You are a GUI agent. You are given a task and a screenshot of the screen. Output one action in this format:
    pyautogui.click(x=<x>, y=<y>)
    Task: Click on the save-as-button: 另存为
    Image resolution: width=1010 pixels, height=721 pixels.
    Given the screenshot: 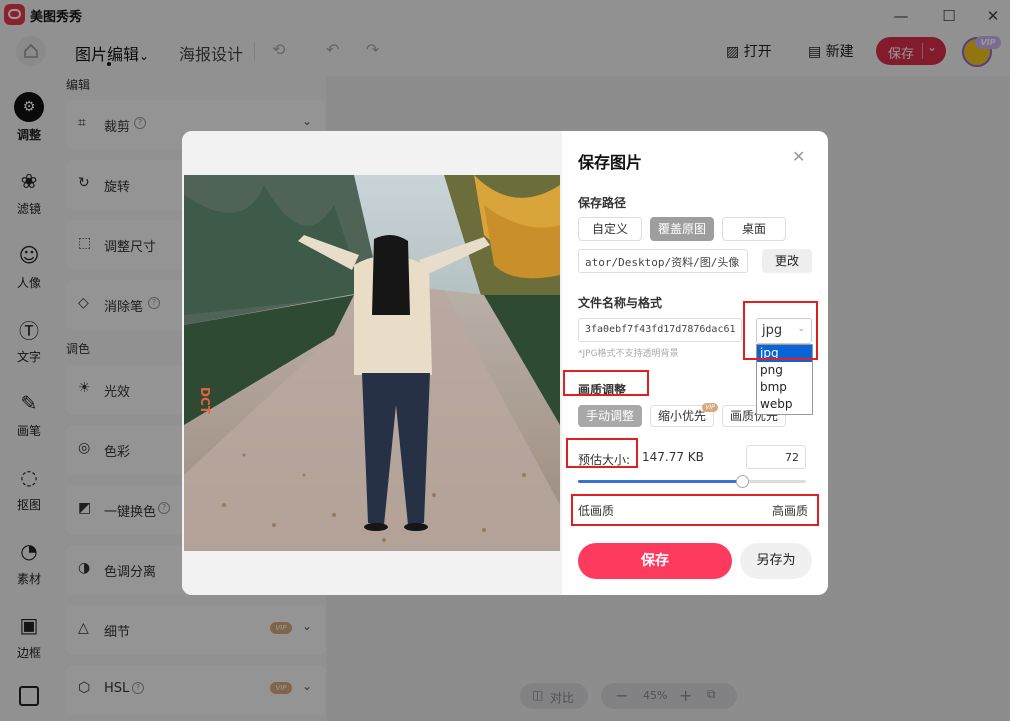 What is the action you would take?
    pyautogui.click(x=776, y=561)
    